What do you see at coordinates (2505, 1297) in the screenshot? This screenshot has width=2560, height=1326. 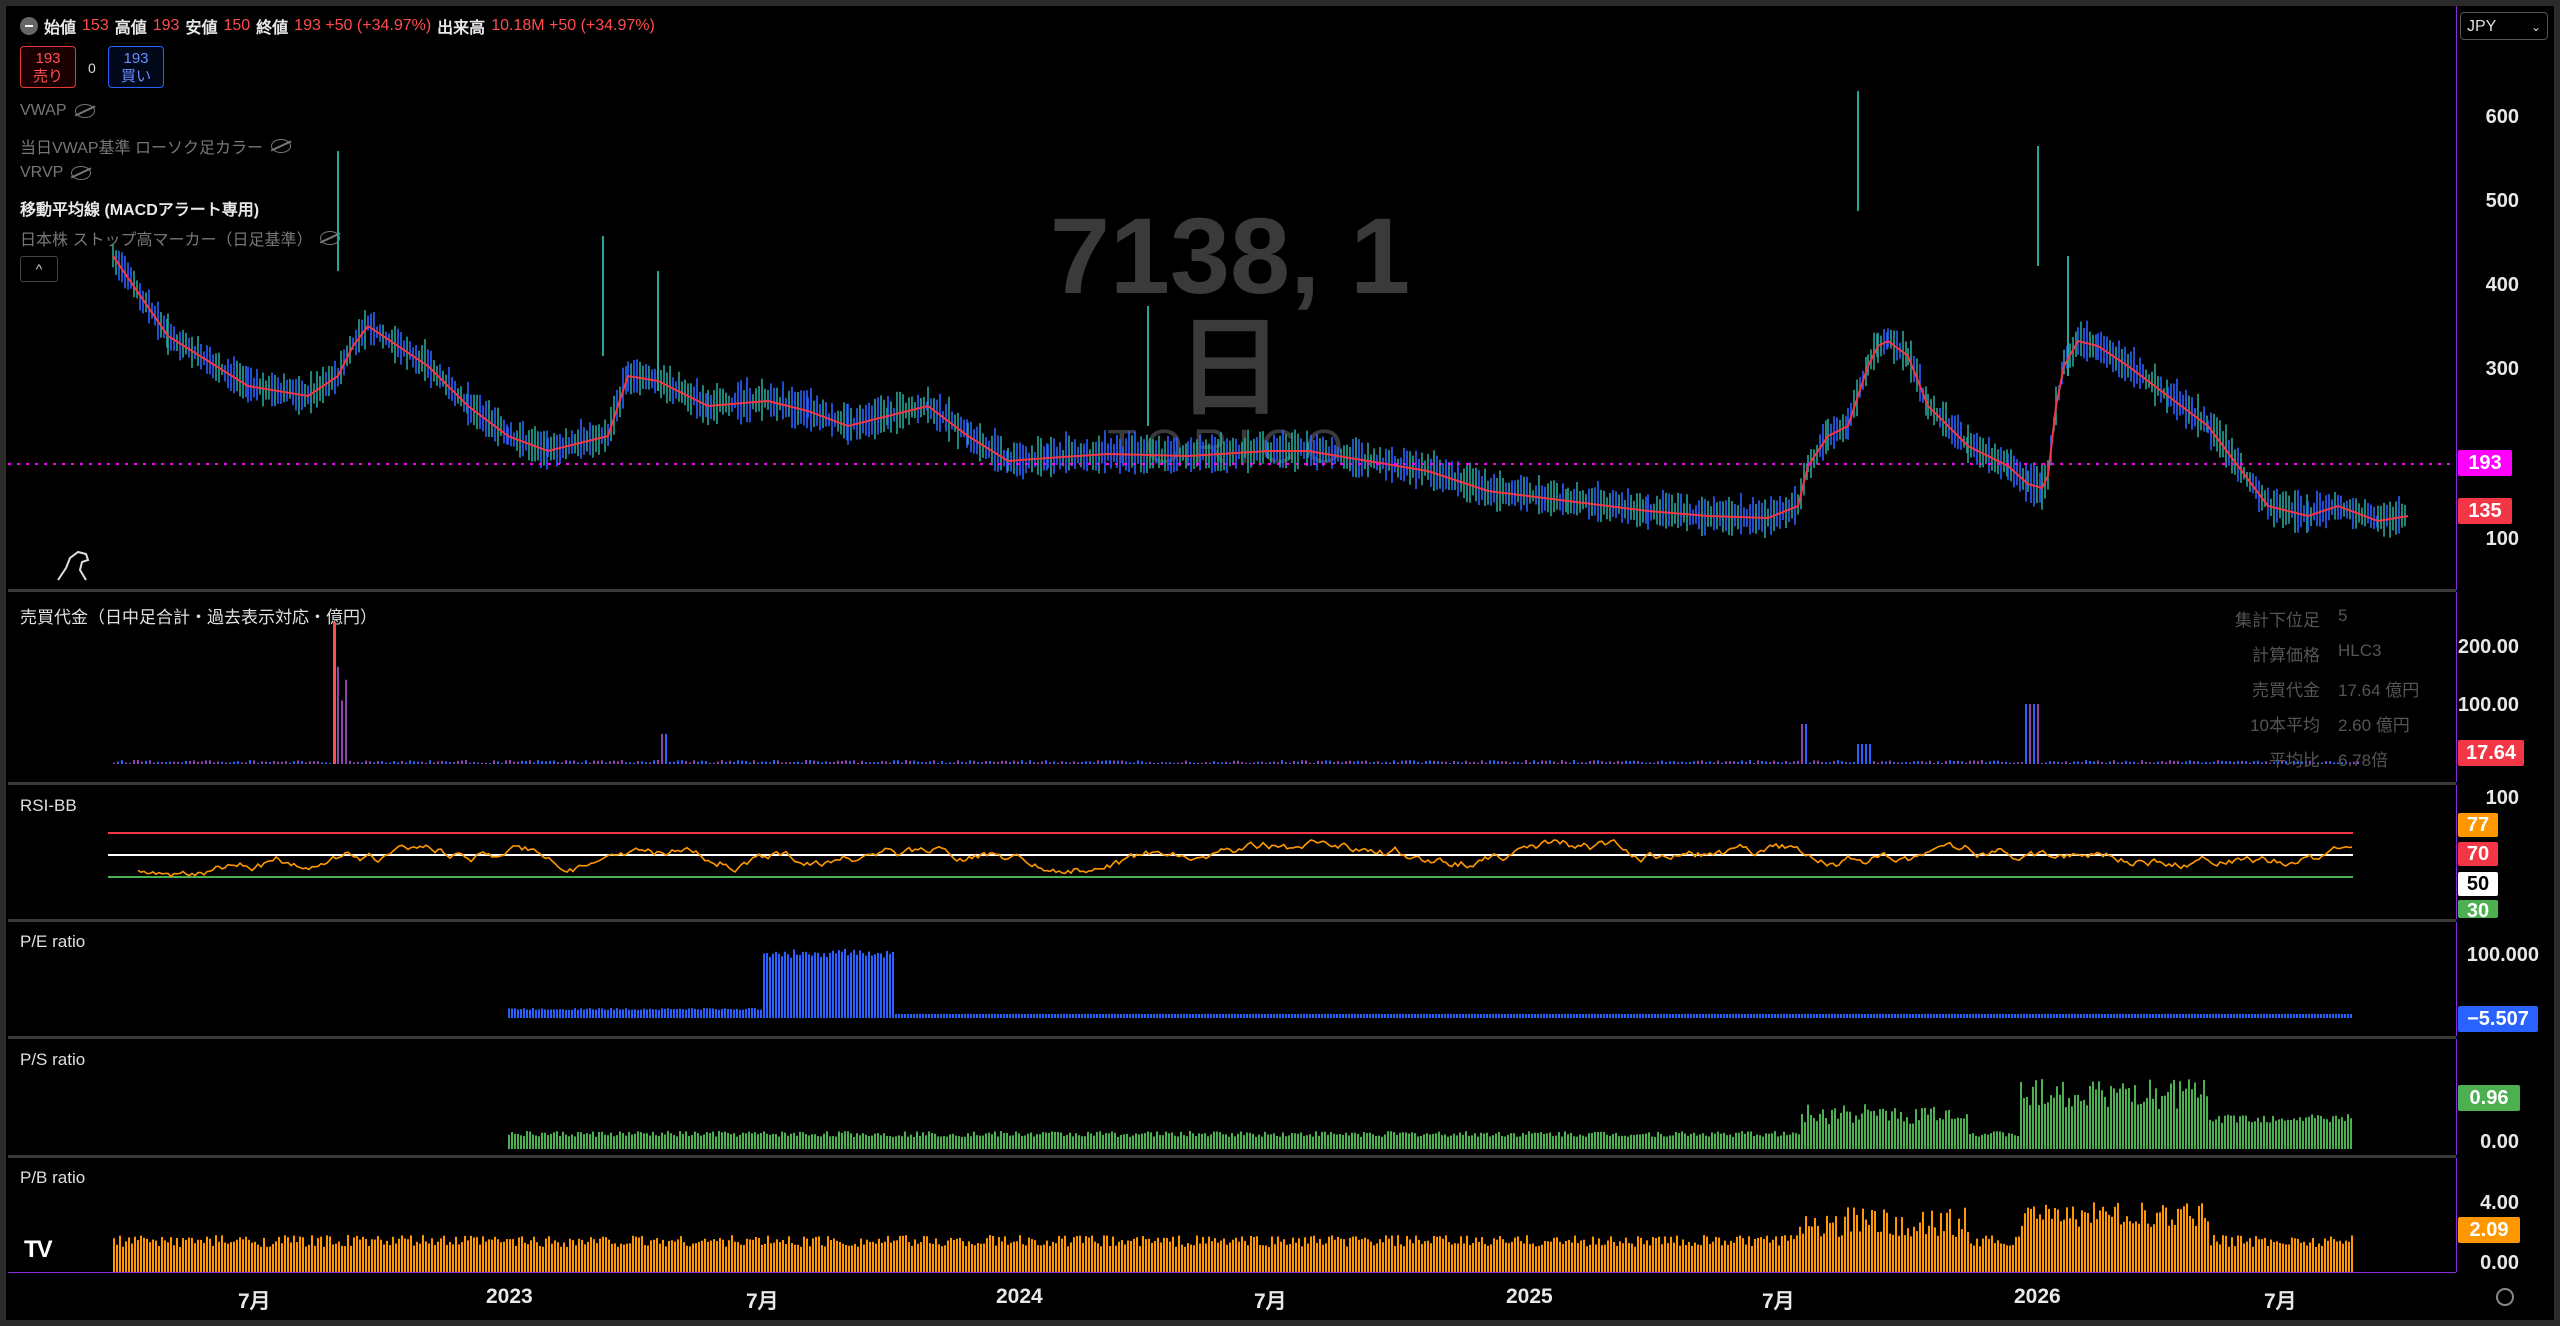 I see `settings-gear-icon` at bounding box center [2505, 1297].